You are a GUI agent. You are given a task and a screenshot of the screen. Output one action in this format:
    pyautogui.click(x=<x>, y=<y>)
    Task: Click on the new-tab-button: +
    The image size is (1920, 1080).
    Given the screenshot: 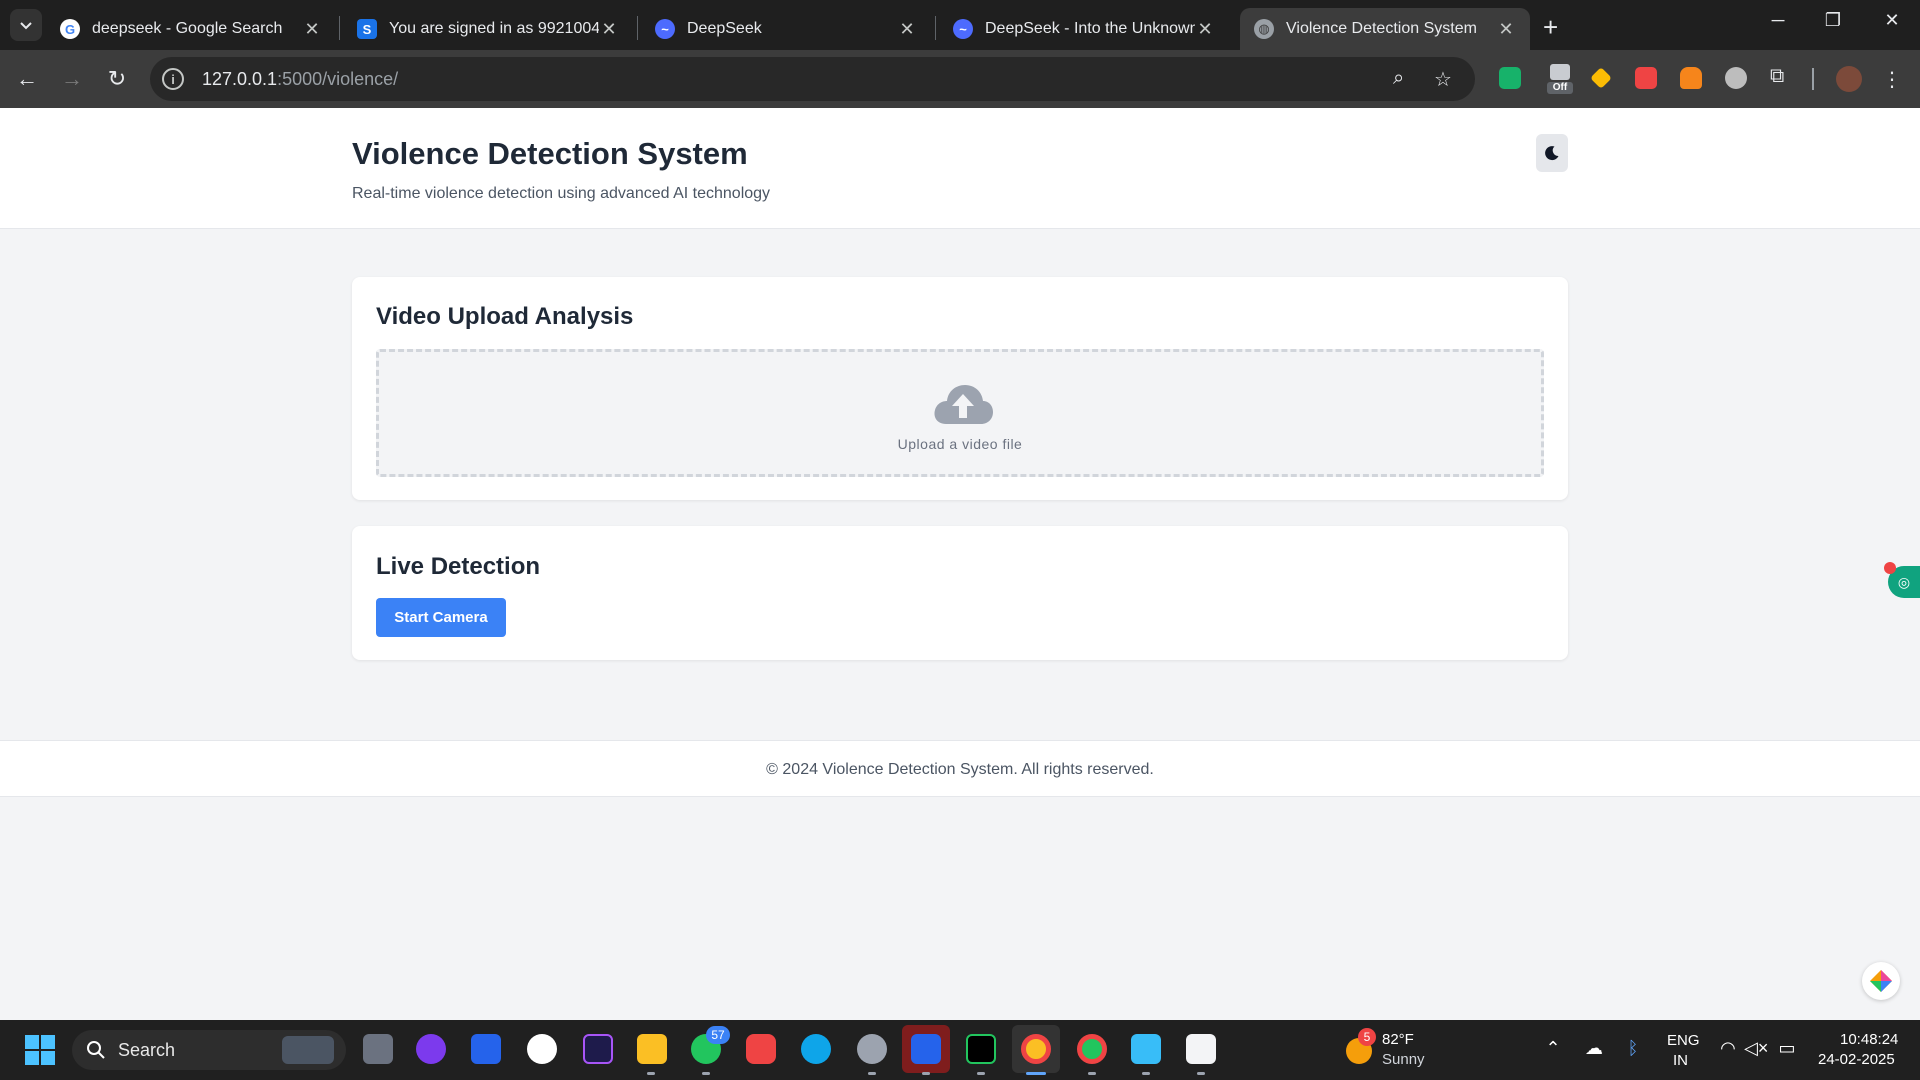 What is the action you would take?
    pyautogui.click(x=1550, y=27)
    